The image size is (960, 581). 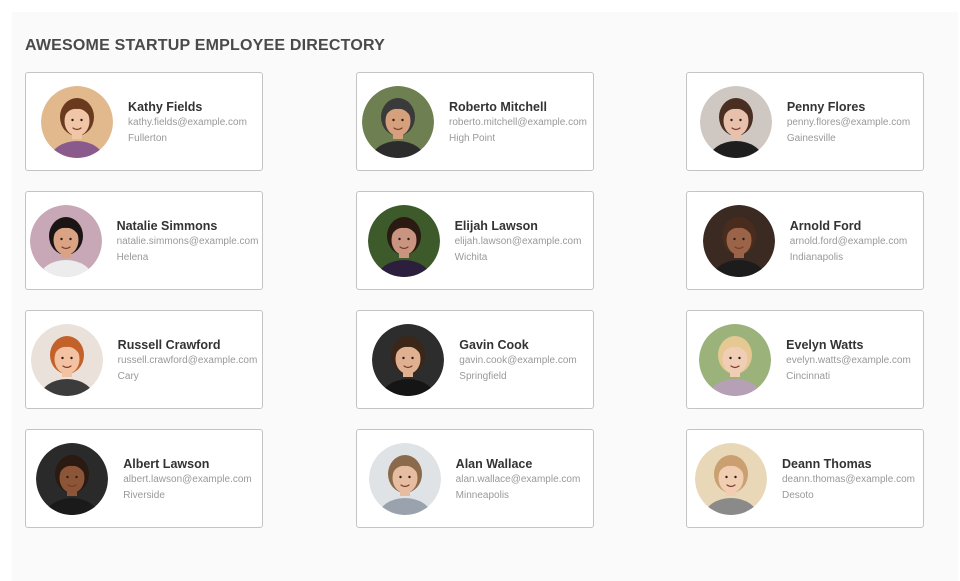 I want to click on employee-name: Kathy Fields, so click(x=165, y=106).